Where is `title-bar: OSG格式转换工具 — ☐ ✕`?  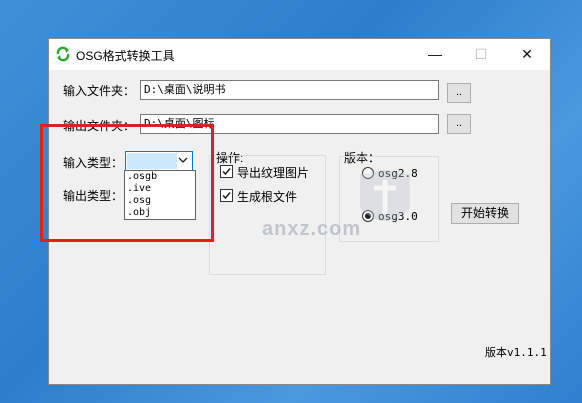 title-bar: OSG格式转换工具 — ☐ ✕ is located at coordinates (299, 54).